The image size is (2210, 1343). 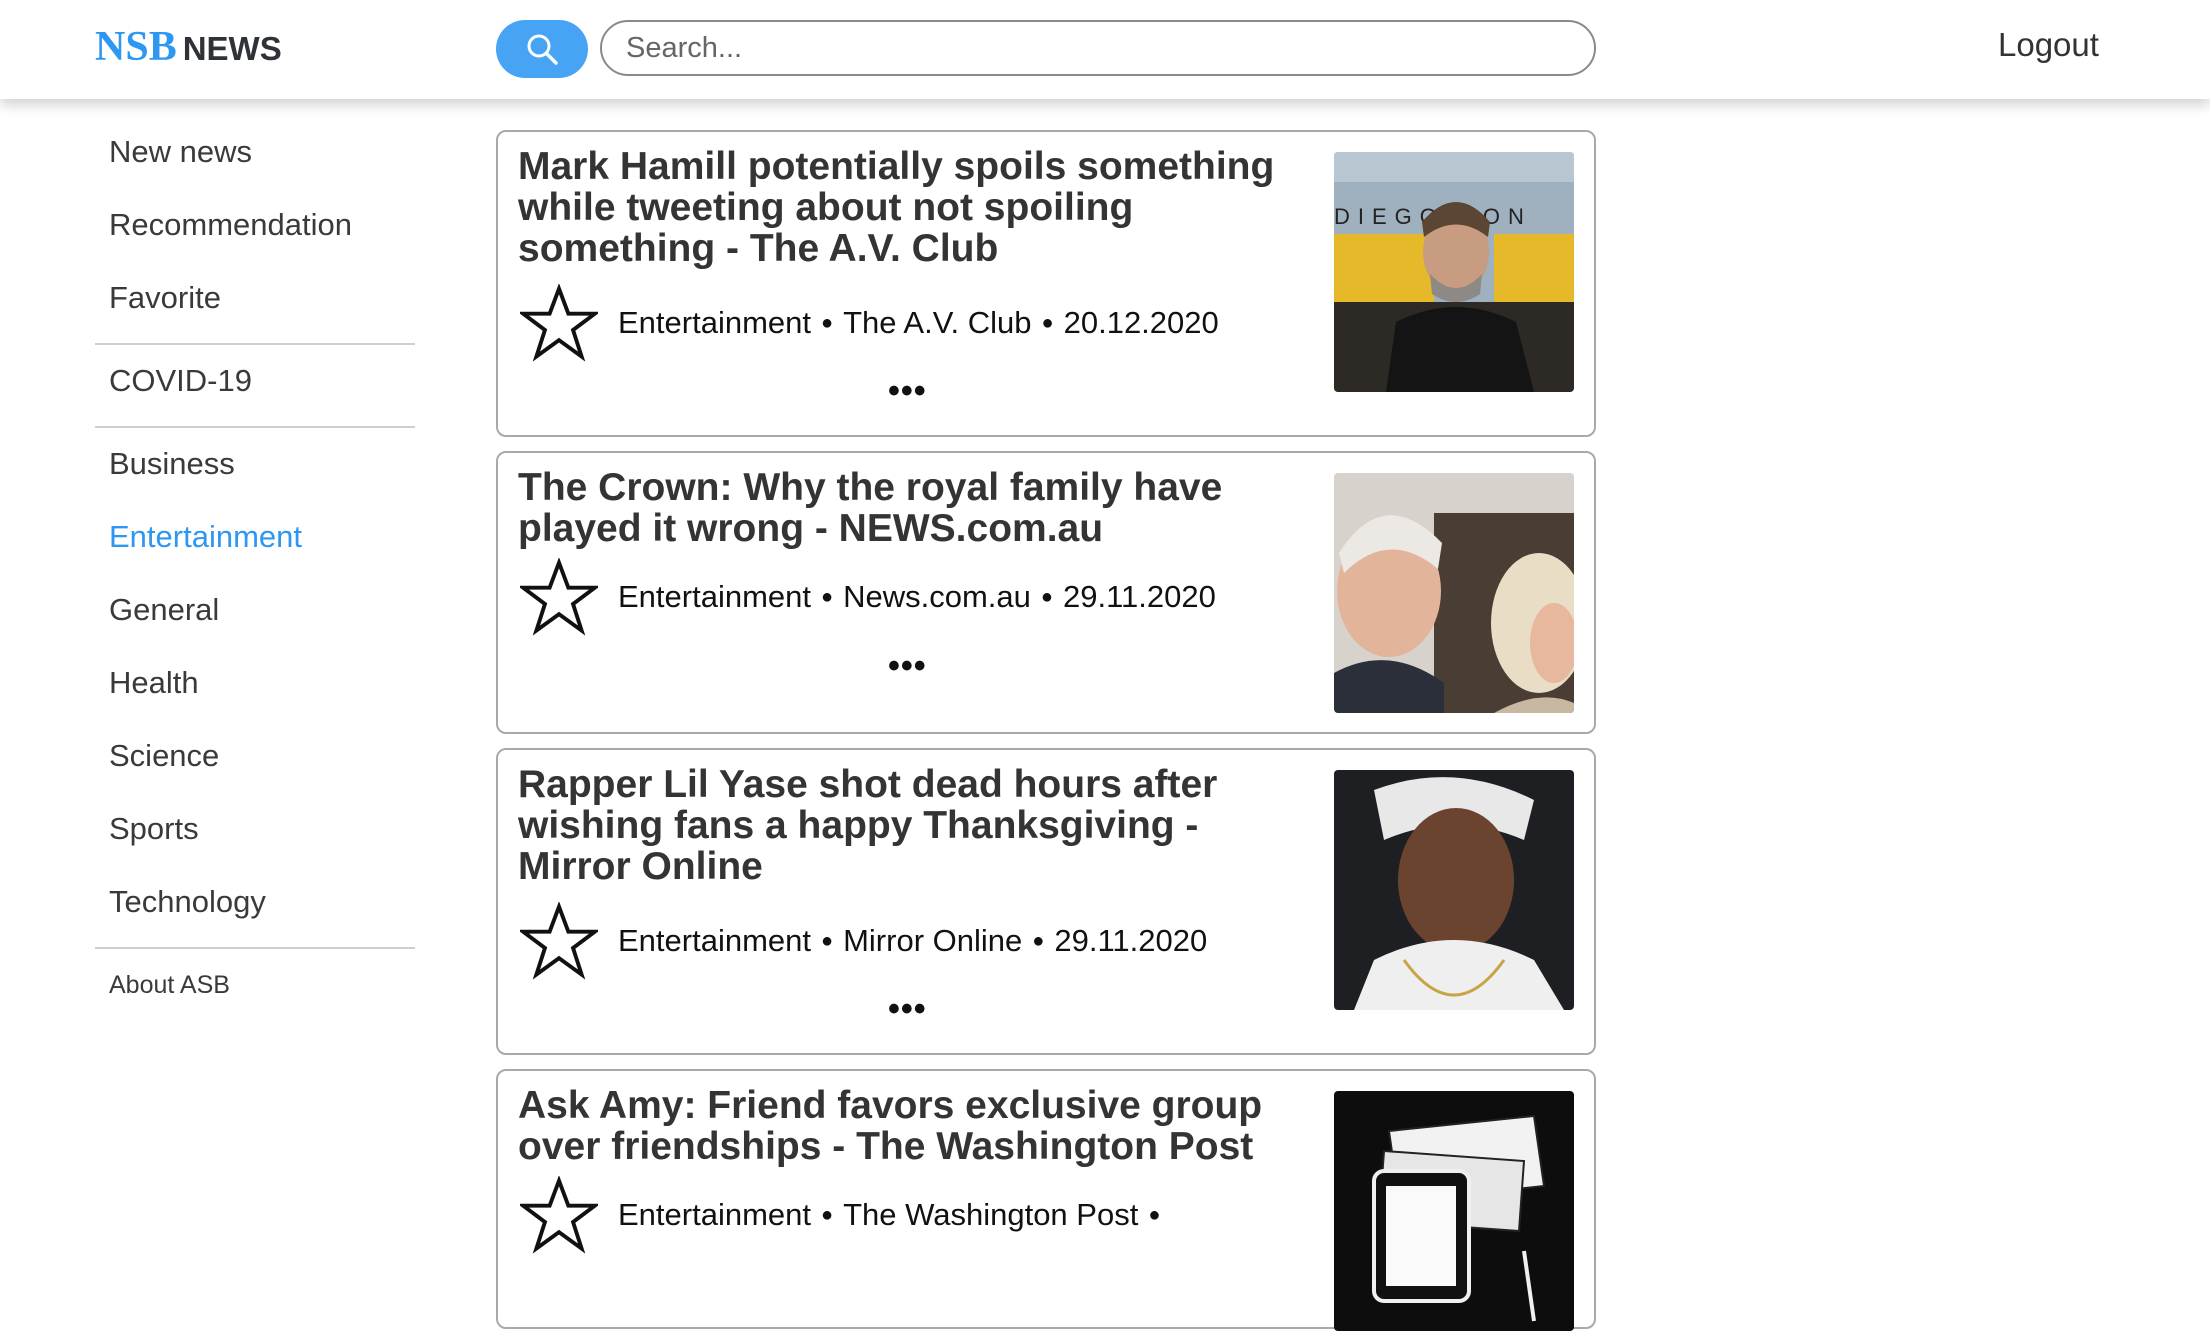 What do you see at coordinates (136, 47) in the screenshot?
I see `brand-nsb: NSB` at bounding box center [136, 47].